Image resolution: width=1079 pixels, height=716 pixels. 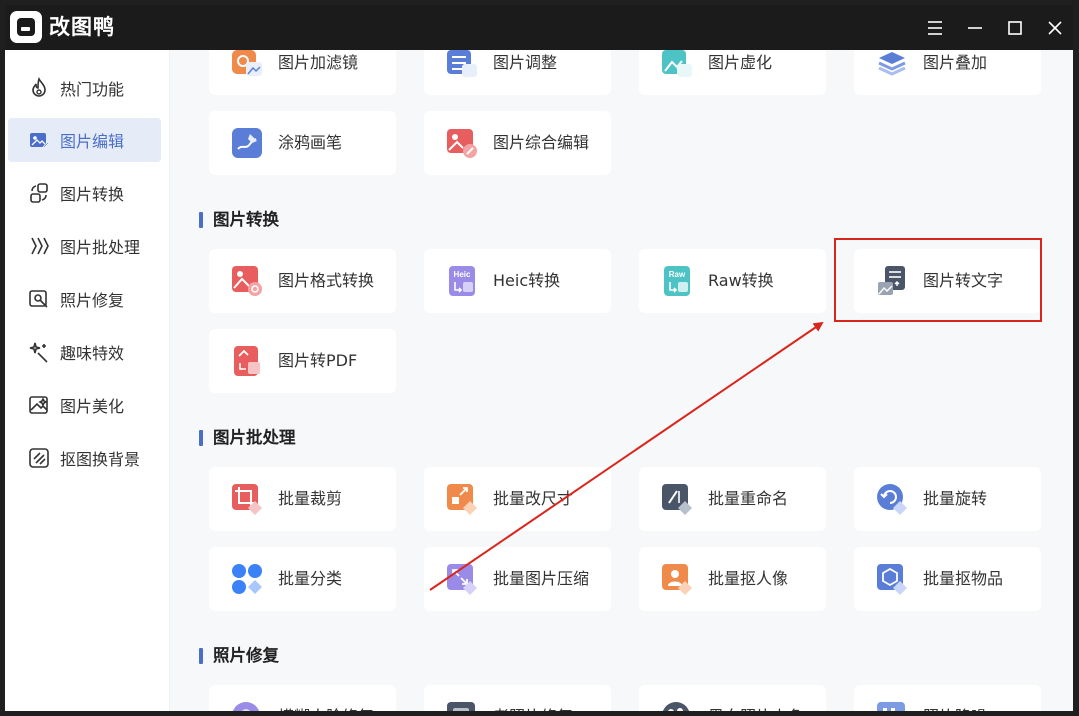 I want to click on batch-rotate-icon, so click(x=892, y=499).